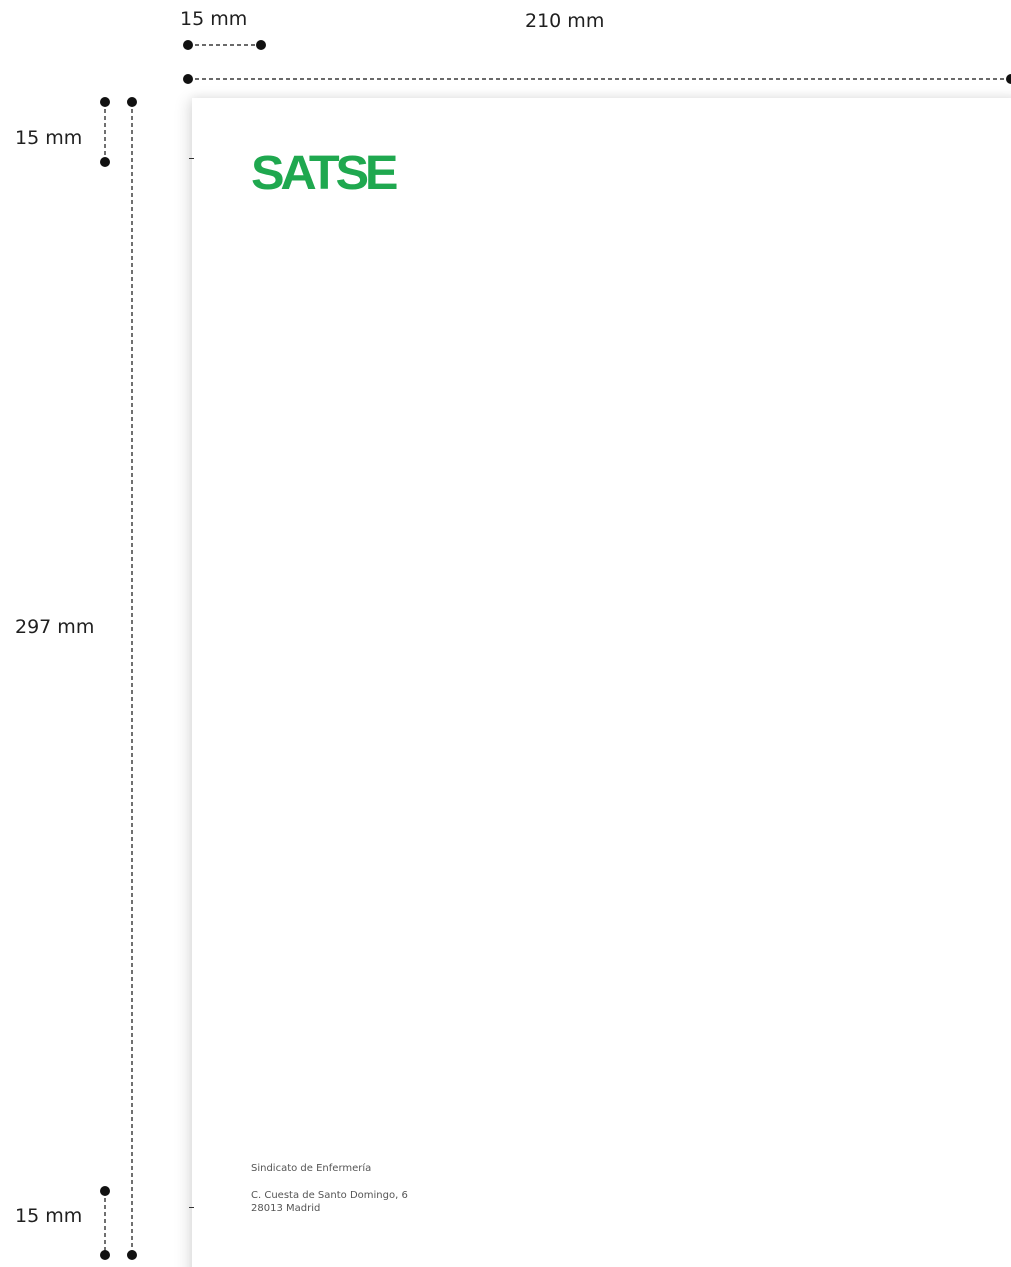 This screenshot has width=1011, height=1267. What do you see at coordinates (311, 1168) in the screenshot?
I see `organization-name: Sindicato de Enfermería` at bounding box center [311, 1168].